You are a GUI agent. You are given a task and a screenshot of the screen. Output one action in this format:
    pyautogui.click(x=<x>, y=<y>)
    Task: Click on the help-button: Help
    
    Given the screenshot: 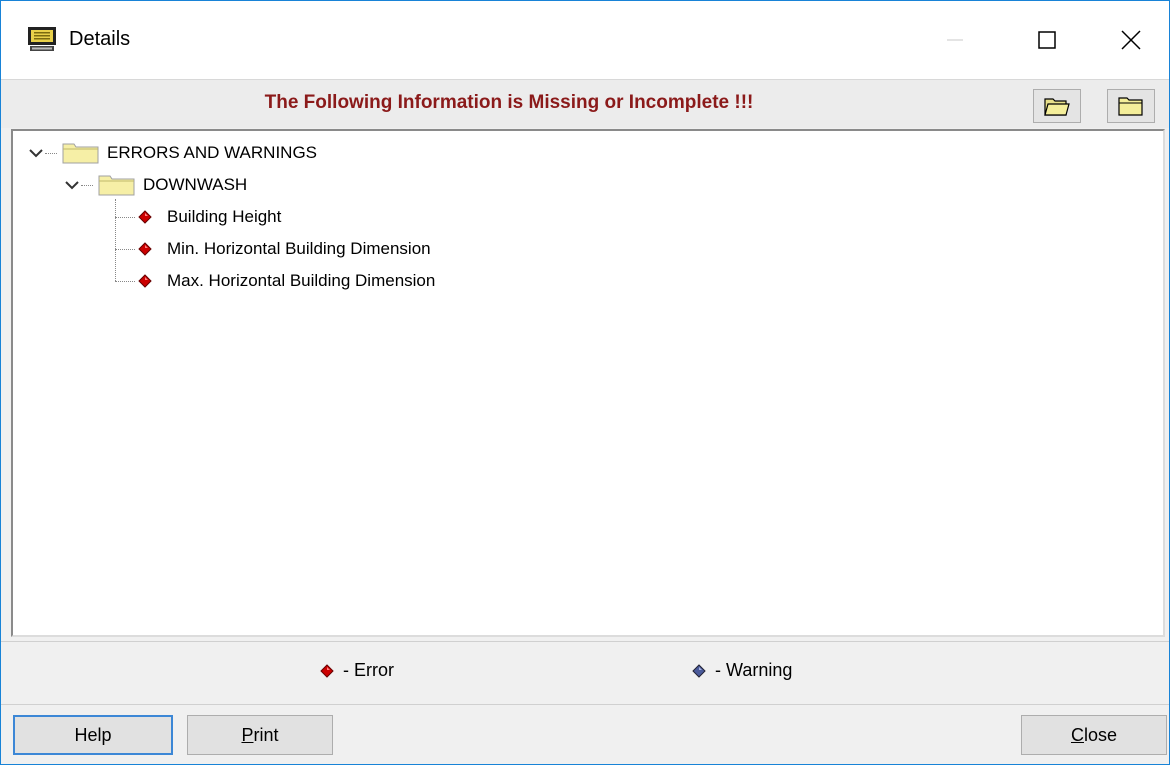 What is the action you would take?
    pyautogui.click(x=93, y=735)
    